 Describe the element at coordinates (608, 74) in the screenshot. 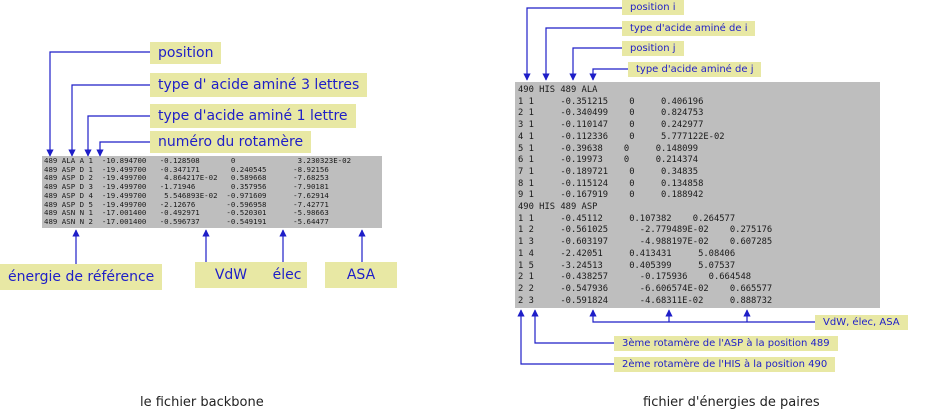

I see `arrow-aa-type-j` at that location.